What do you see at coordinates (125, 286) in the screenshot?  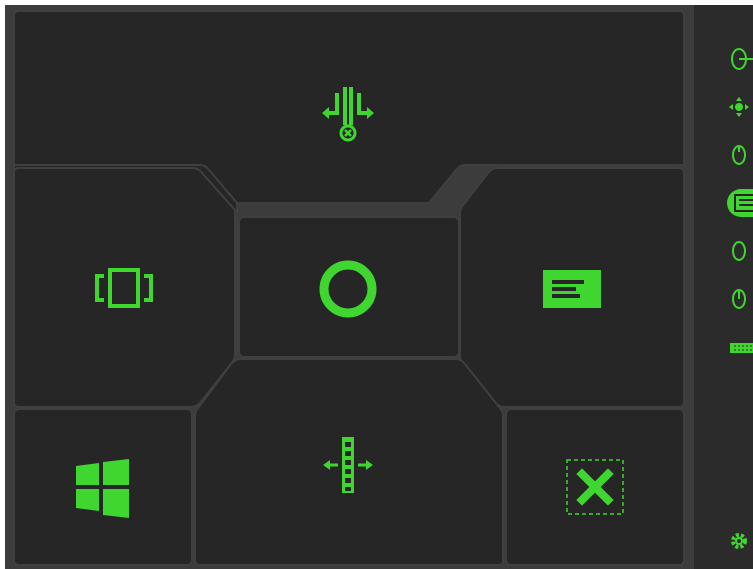 I see `tile-left` at bounding box center [125, 286].